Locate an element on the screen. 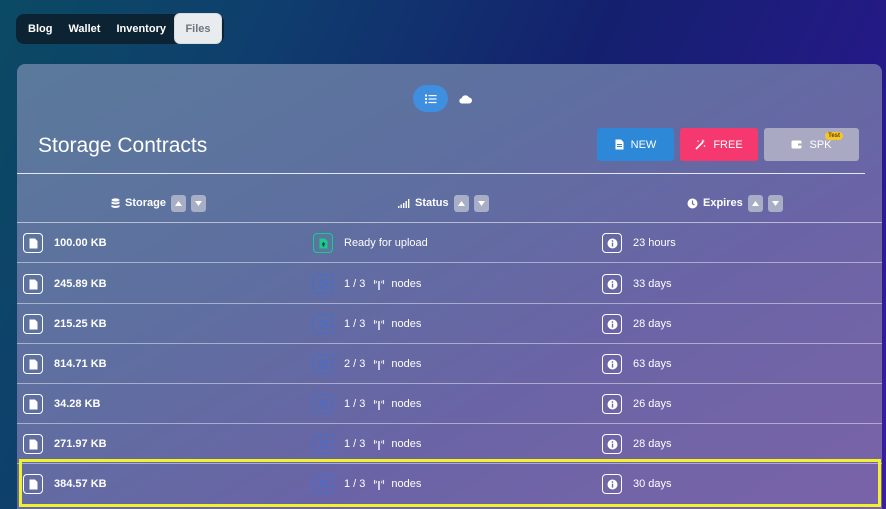 Image resolution: width=886 pixels, height=509 pixels. new-contract-button: NEW is located at coordinates (635, 144).